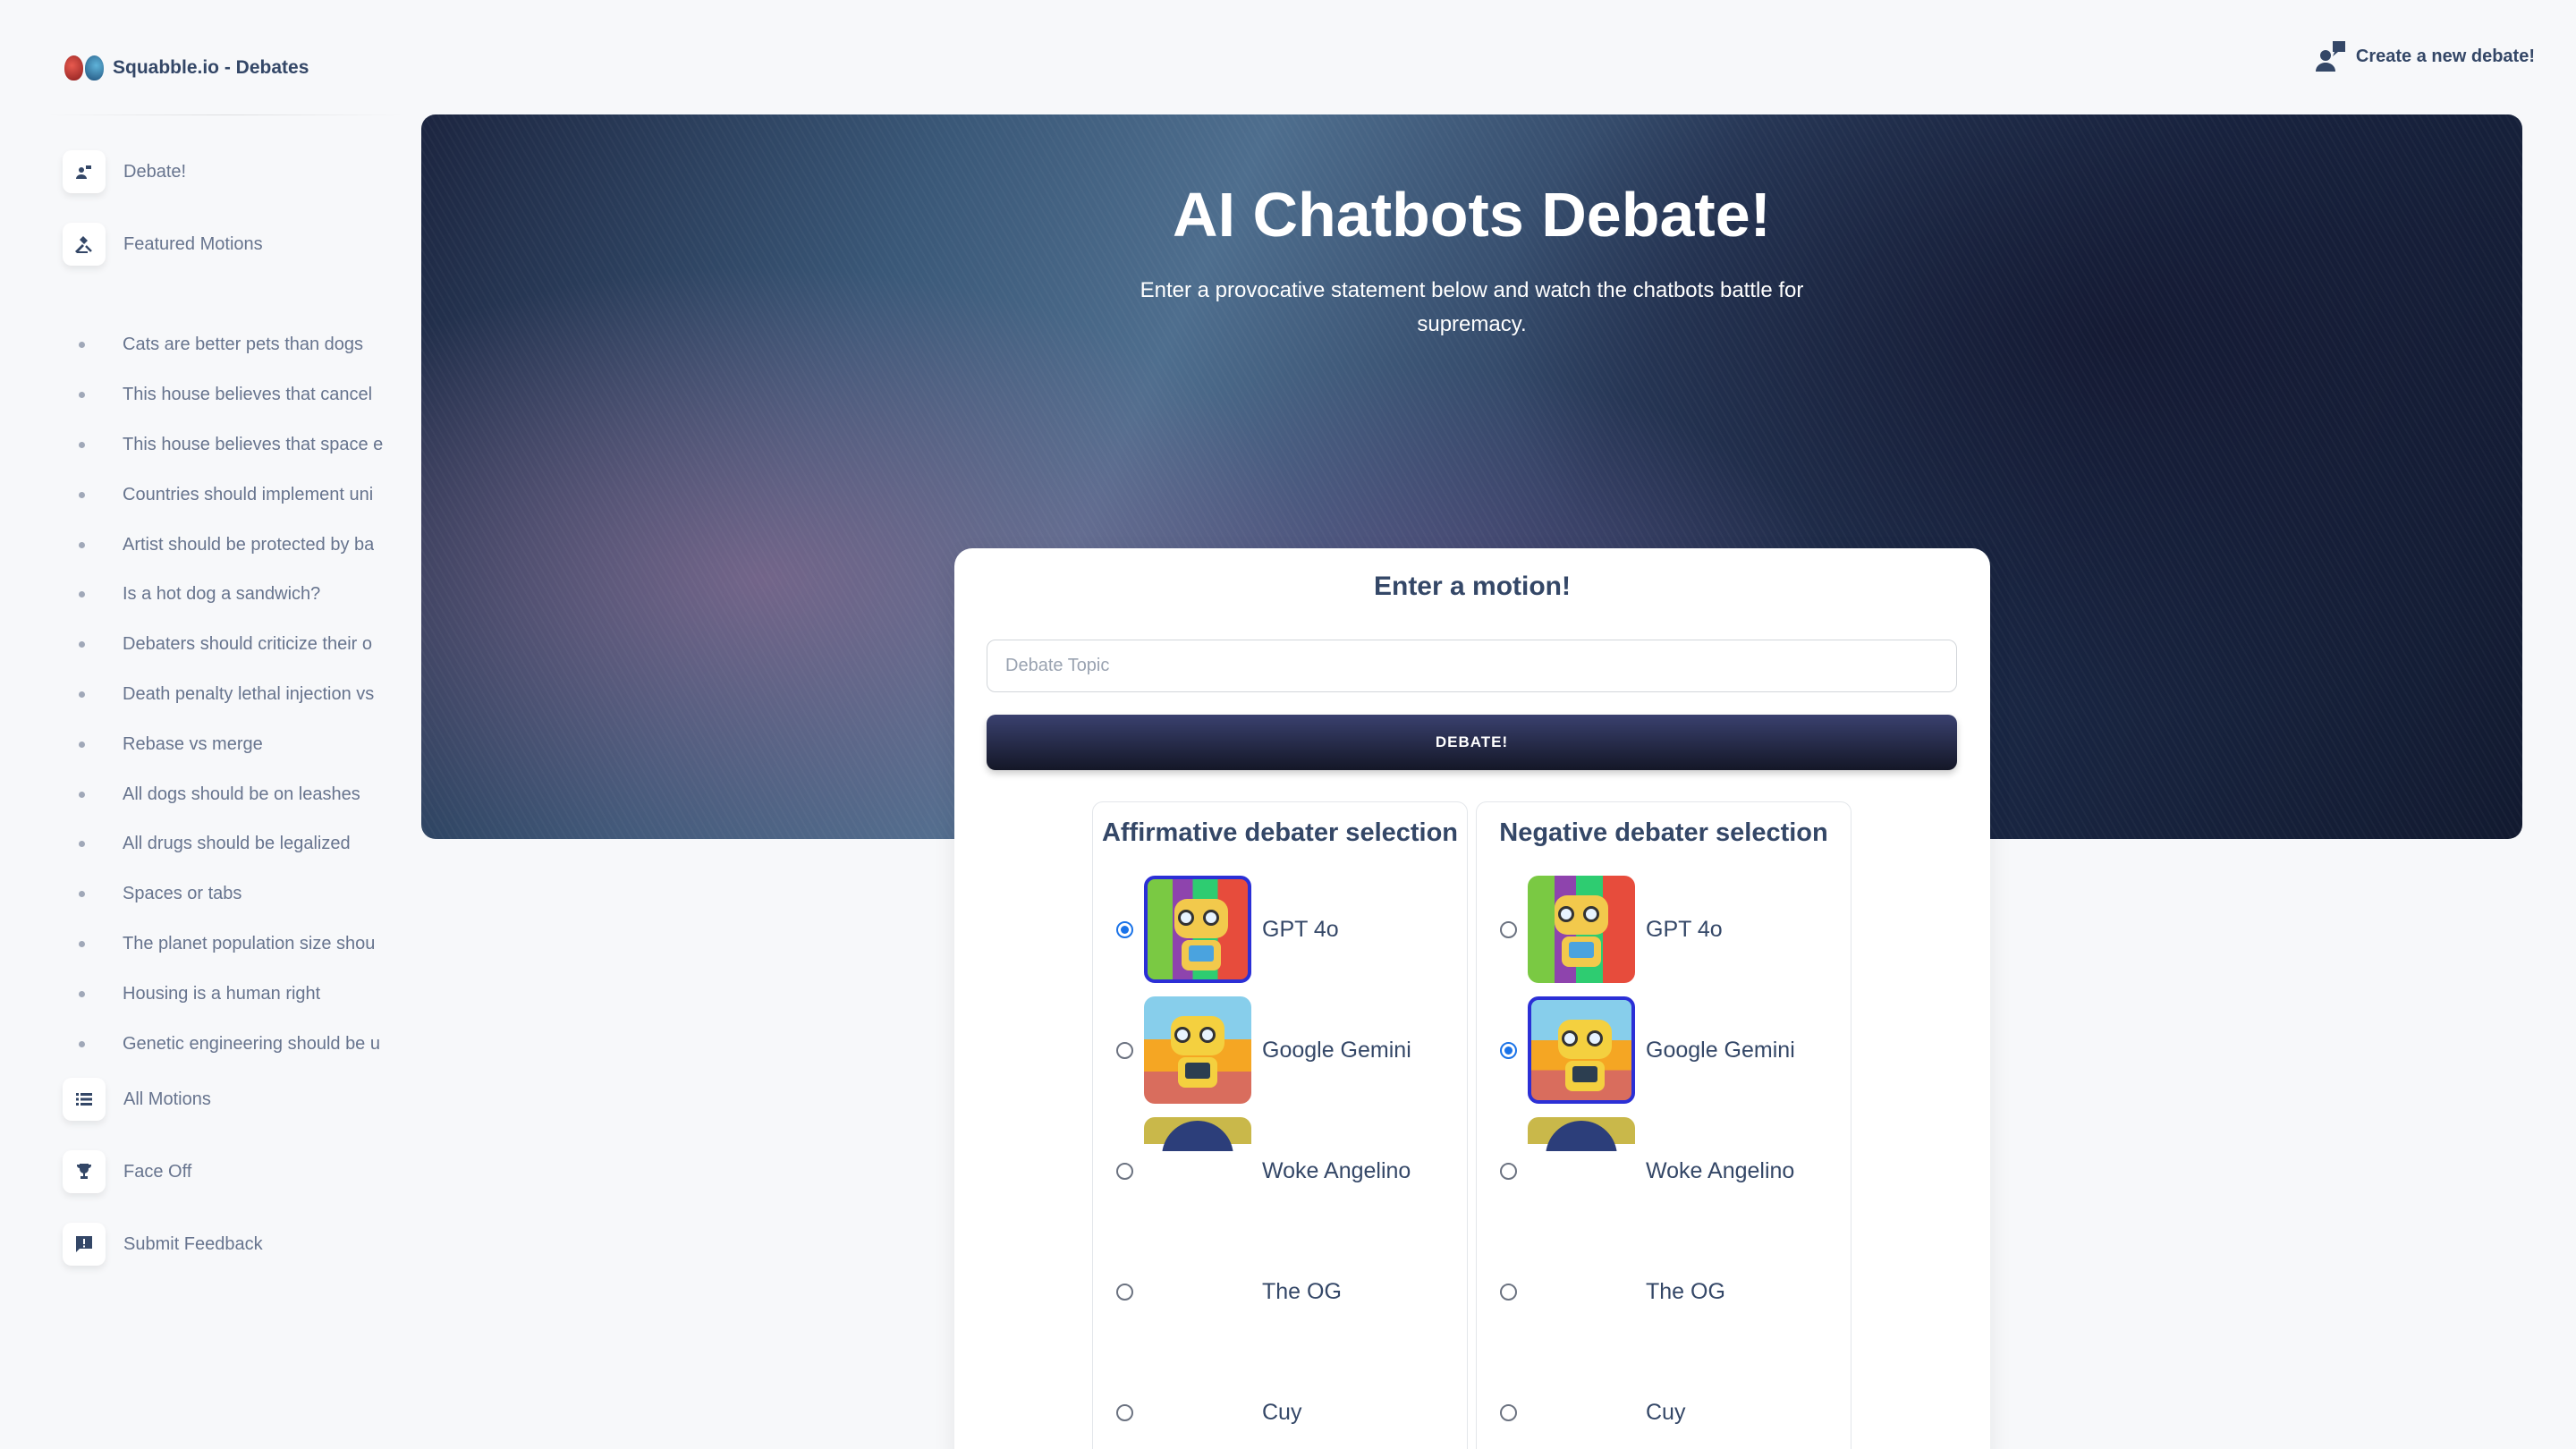  What do you see at coordinates (127, 1171) in the screenshot?
I see `nav-item-face-off: Face Off` at bounding box center [127, 1171].